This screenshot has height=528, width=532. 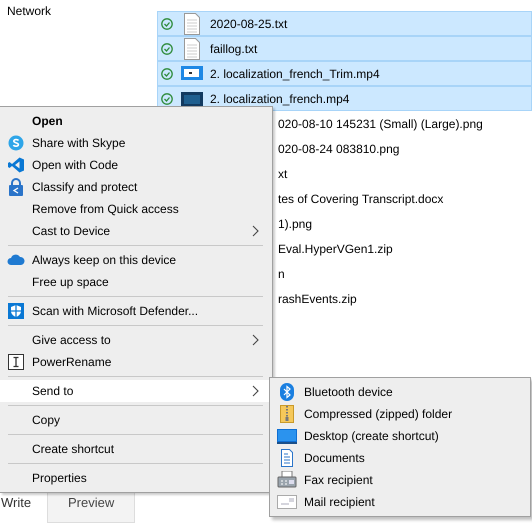 I want to click on file-name: 2. localization_french_Trim.mp4, so click(x=294, y=73).